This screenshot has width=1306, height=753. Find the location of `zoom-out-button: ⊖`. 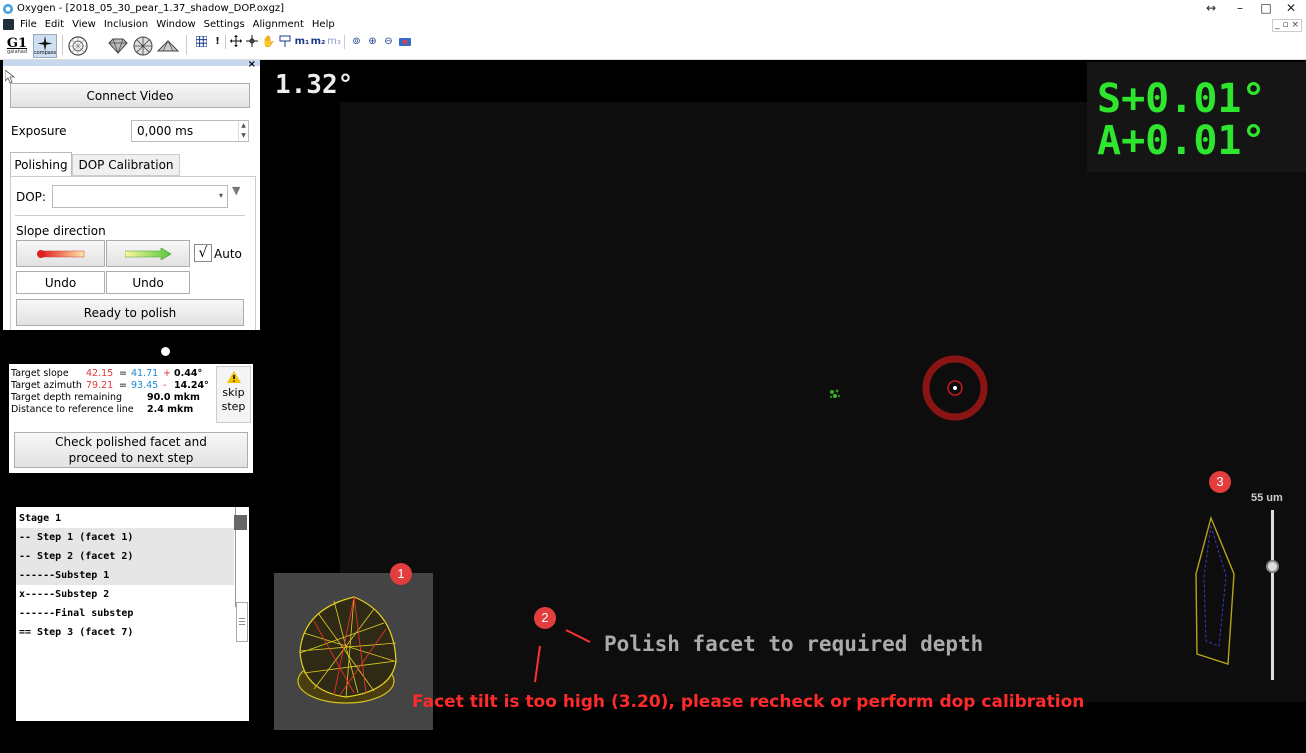

zoom-out-button: ⊖ is located at coordinates (388, 41).